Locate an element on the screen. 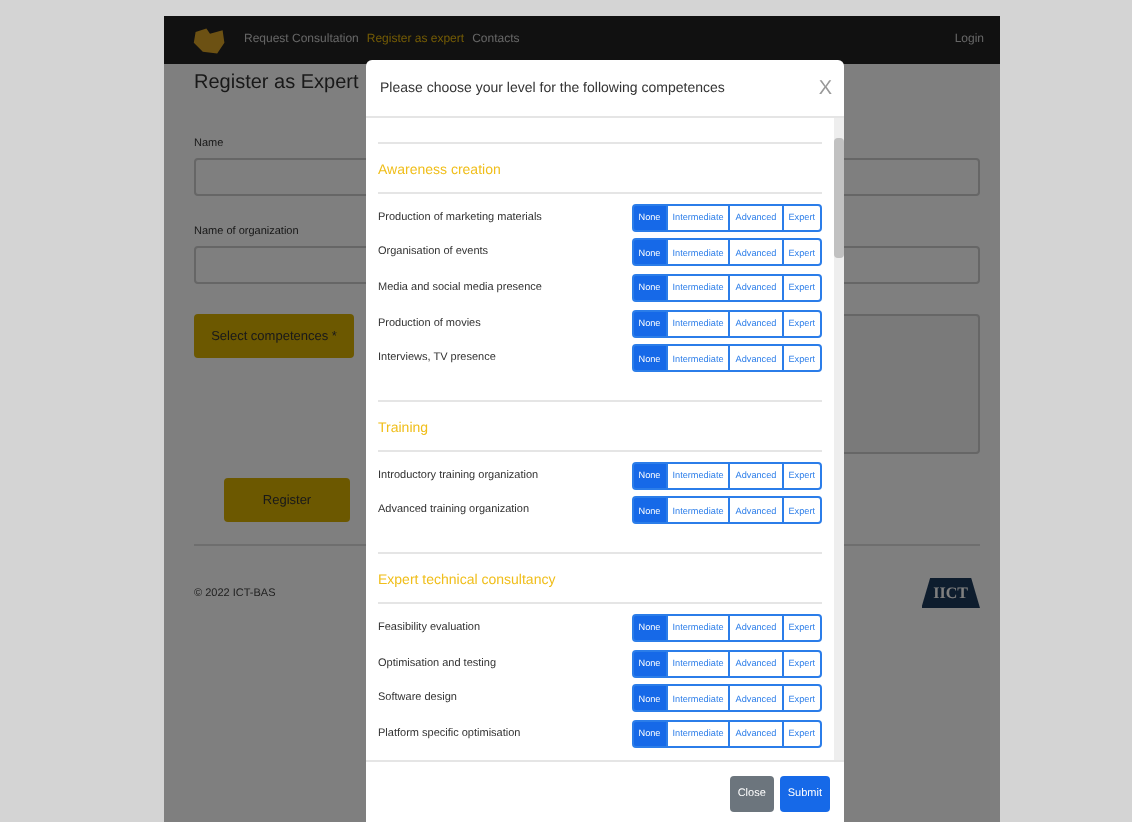 The height and width of the screenshot is (822, 1132). close-button: X is located at coordinates (825, 88).